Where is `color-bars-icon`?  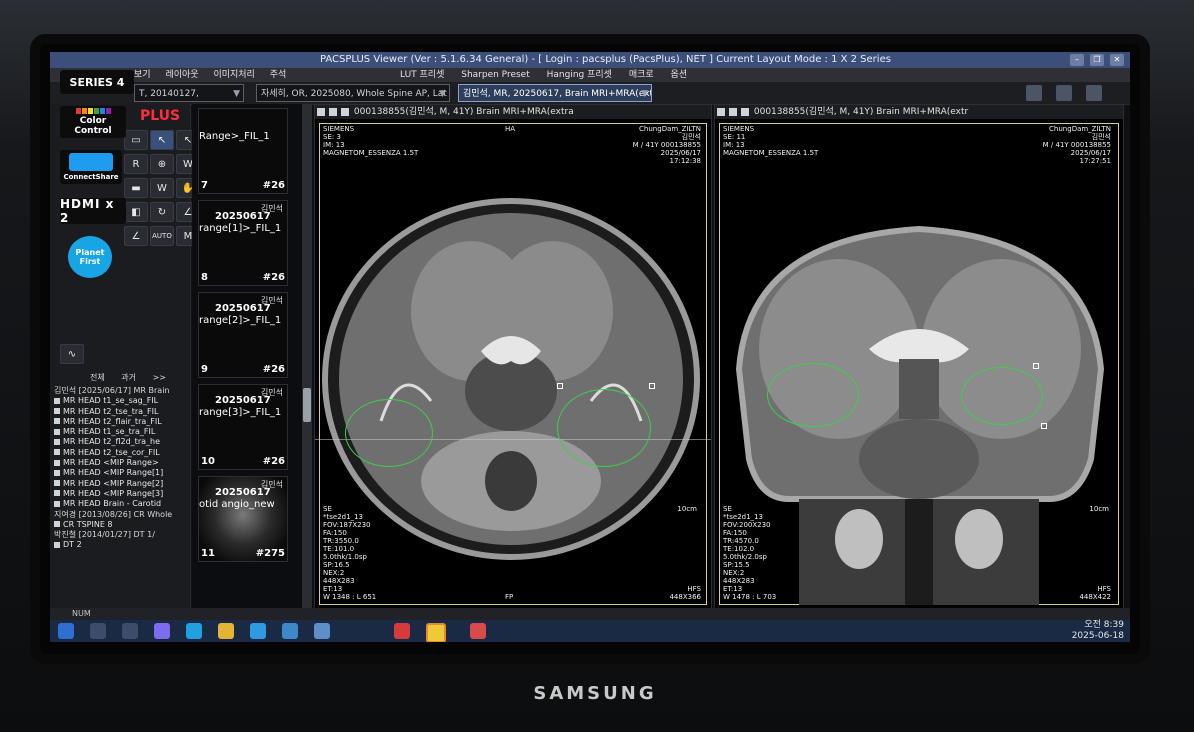 color-bars-icon is located at coordinates (93, 111).